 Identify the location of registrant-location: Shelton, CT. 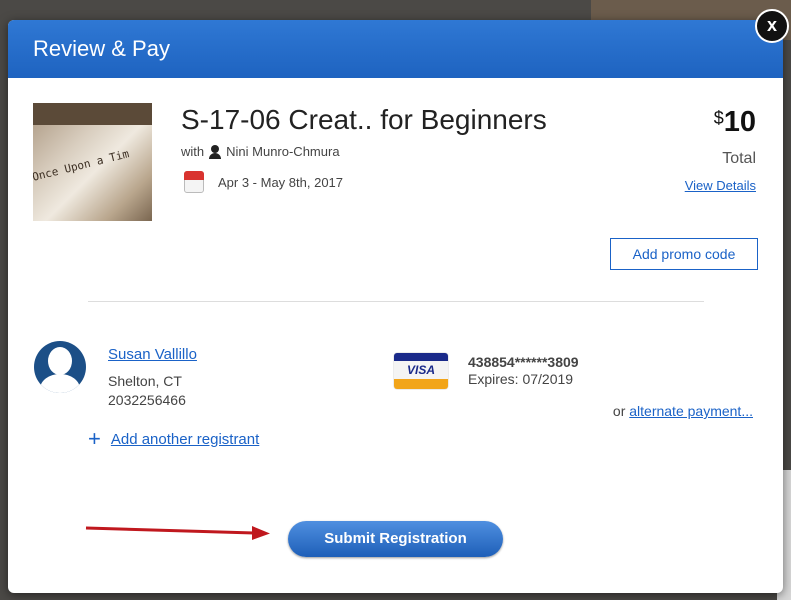
(145, 381).